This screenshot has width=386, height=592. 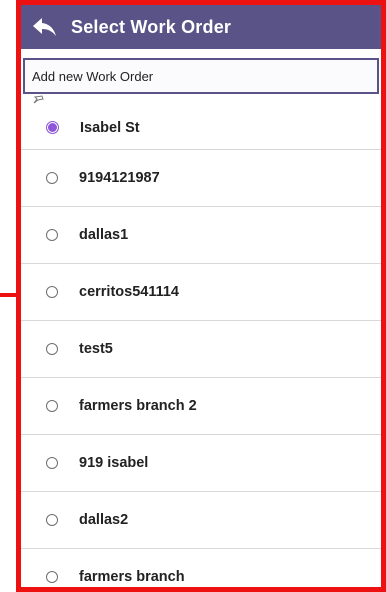 What do you see at coordinates (151, 26) in the screenshot?
I see `page-title: Select Work Order` at bounding box center [151, 26].